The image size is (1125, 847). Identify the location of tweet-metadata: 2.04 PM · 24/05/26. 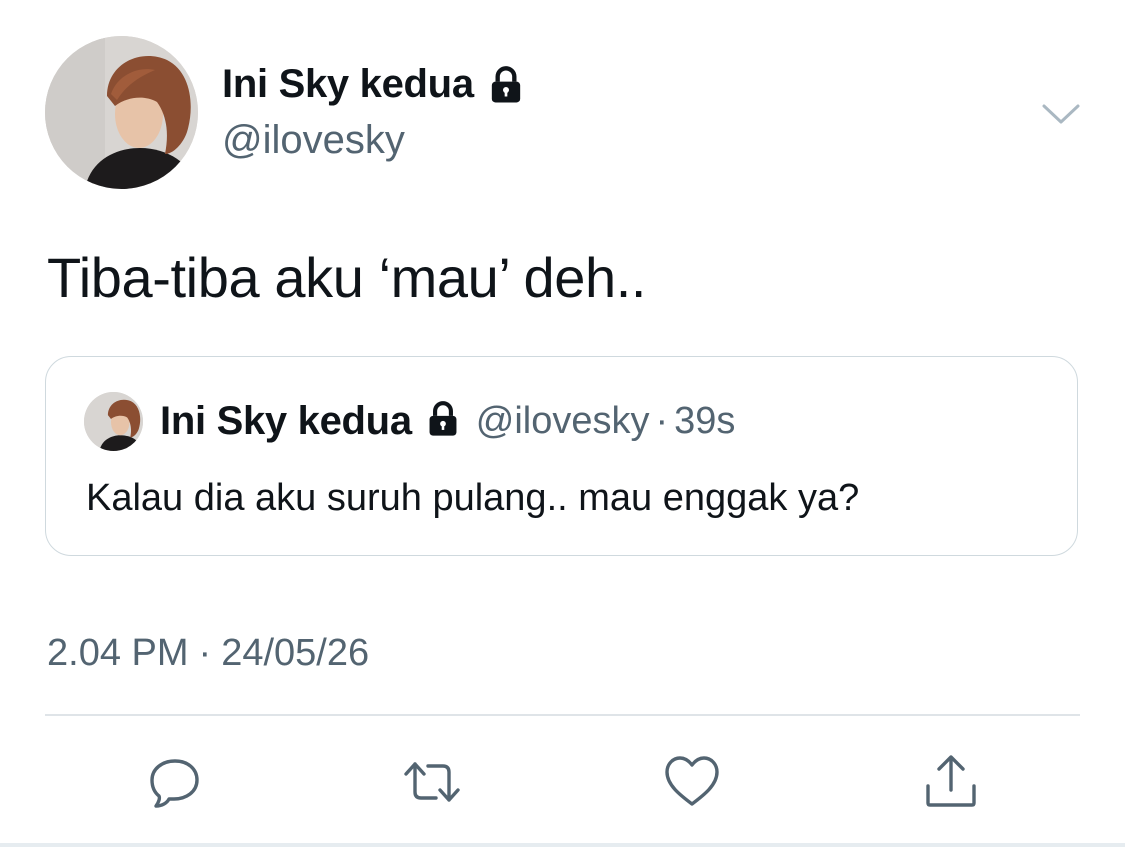
(208, 653).